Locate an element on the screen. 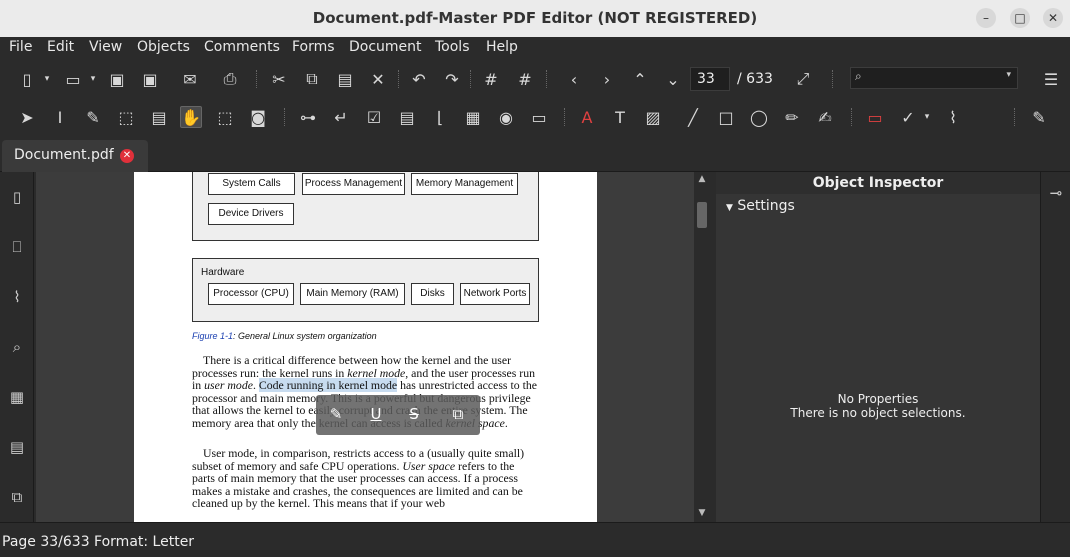 The image size is (1070, 557). email-icon: ✉ is located at coordinates (190, 79).